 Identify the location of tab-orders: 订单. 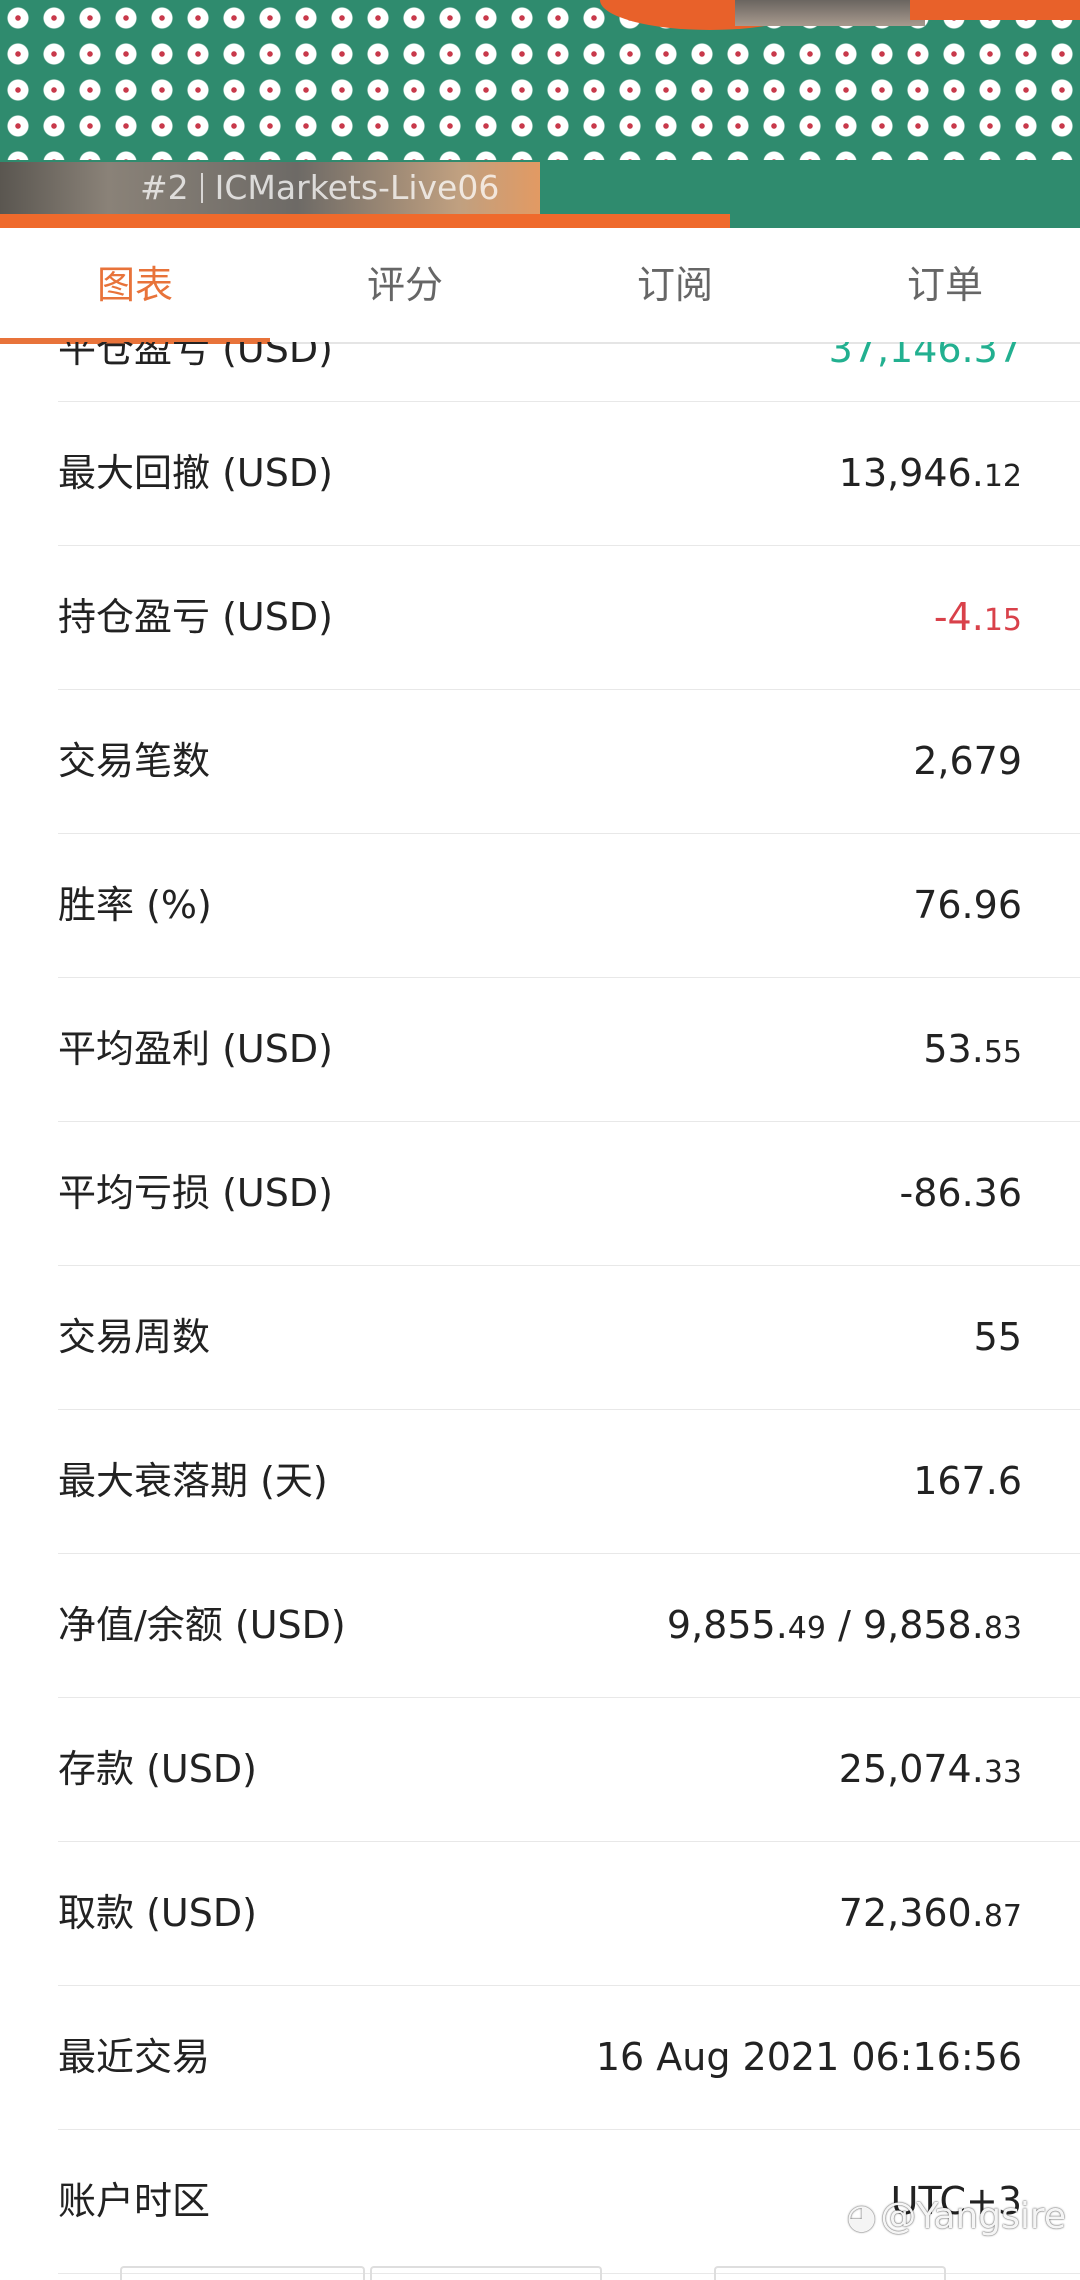
(945, 285).